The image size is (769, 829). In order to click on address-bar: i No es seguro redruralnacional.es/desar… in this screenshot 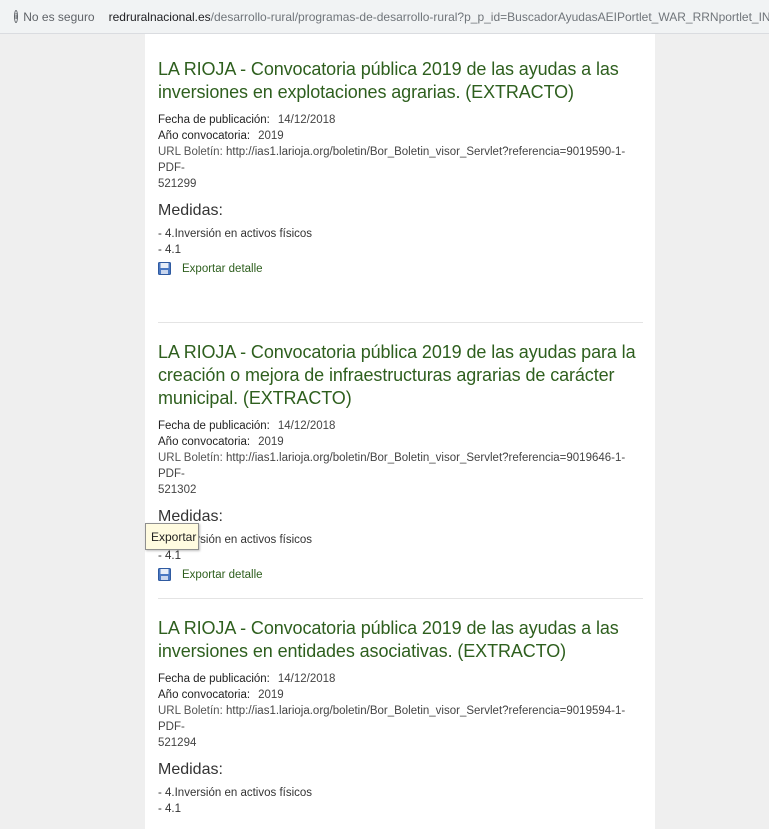, I will do `click(384, 17)`.